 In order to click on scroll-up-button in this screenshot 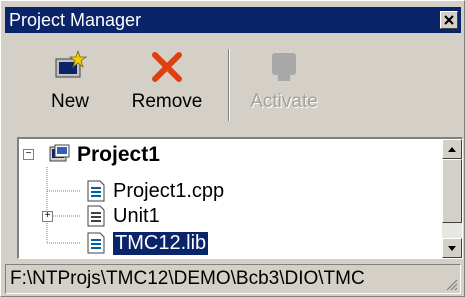, I will do `click(452, 149)`.